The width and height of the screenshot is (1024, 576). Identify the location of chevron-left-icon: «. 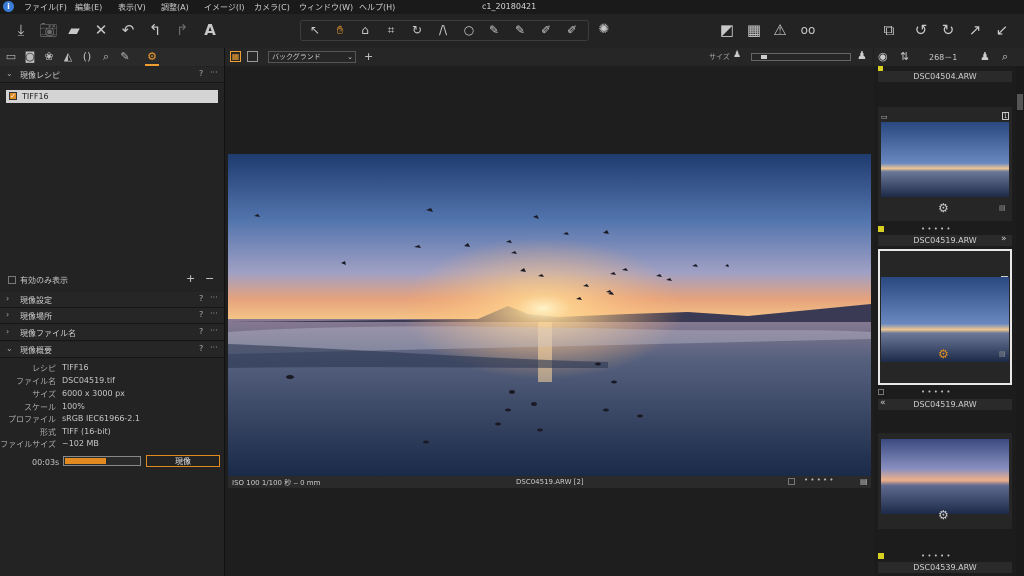
(883, 403).